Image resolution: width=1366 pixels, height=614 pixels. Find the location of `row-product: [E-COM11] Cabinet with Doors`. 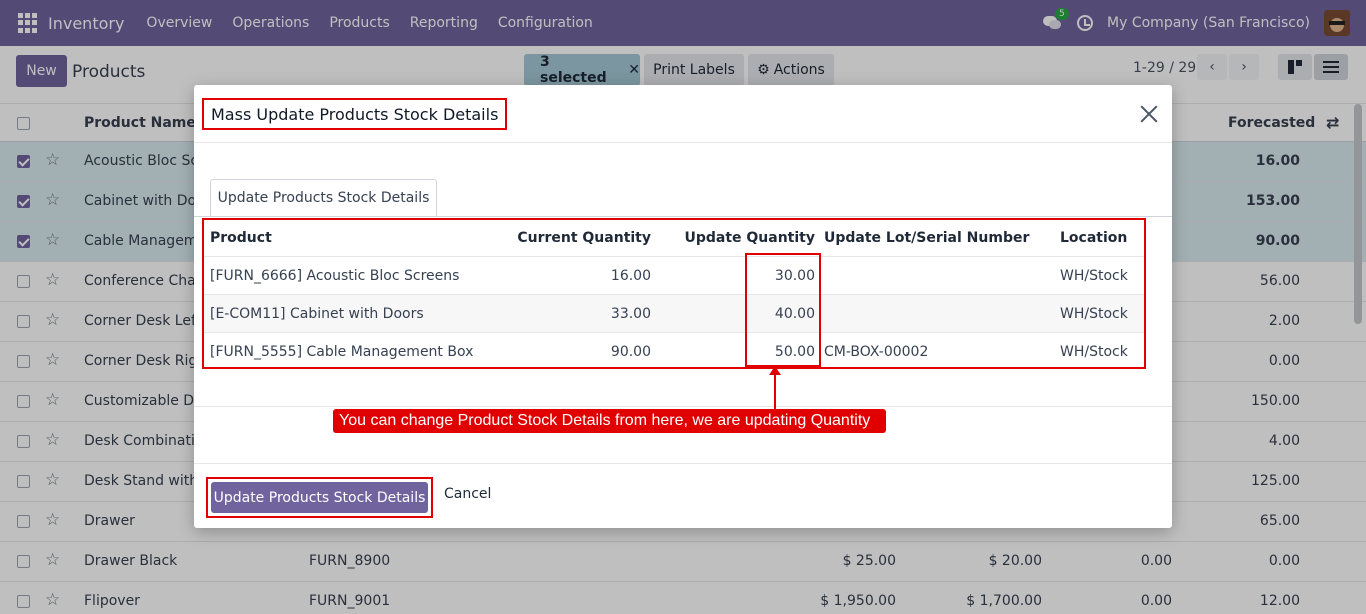

row-product: [E-COM11] Cabinet with Doors is located at coordinates (317, 314).